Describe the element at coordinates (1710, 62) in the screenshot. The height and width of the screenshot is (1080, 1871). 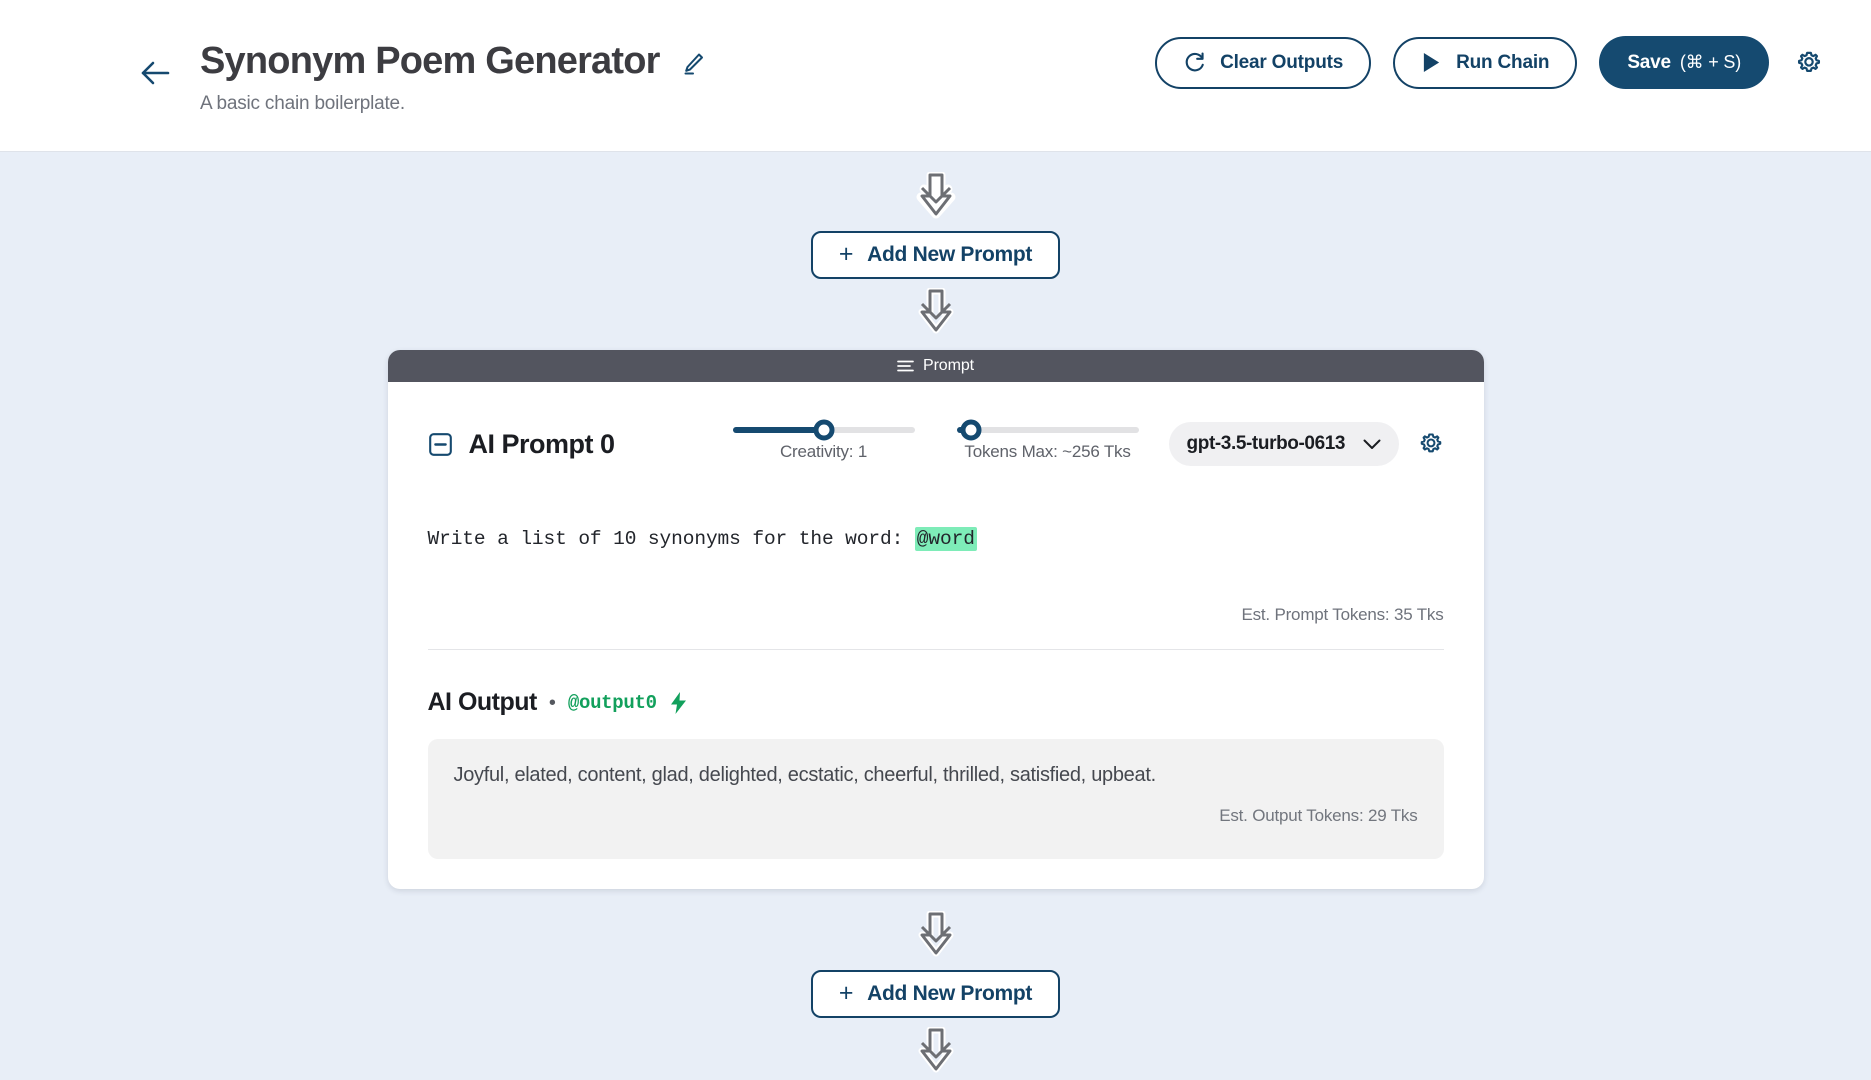
I see `save-shortcut: (⌘ + S)` at that location.